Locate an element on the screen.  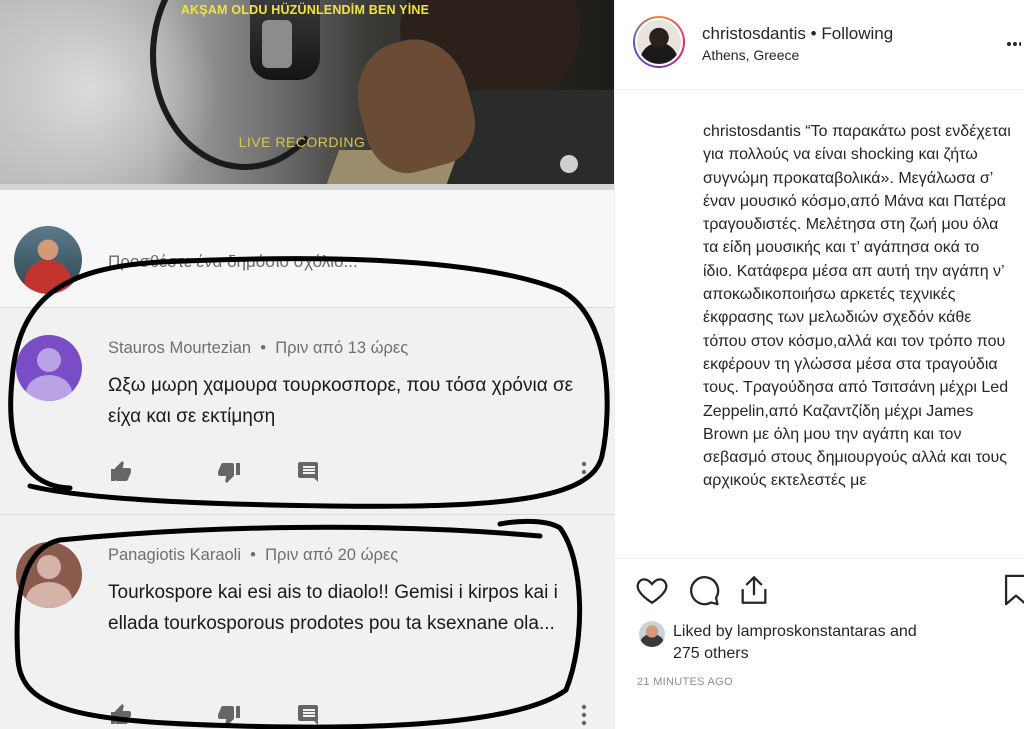
following-button: Following is located at coordinates (857, 33).